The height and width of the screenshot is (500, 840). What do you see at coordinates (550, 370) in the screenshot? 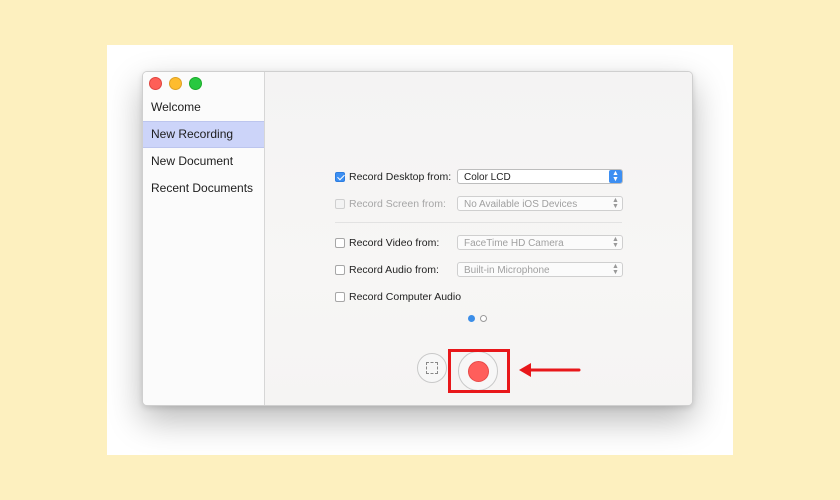
I see `pointer-arrow-icon` at bounding box center [550, 370].